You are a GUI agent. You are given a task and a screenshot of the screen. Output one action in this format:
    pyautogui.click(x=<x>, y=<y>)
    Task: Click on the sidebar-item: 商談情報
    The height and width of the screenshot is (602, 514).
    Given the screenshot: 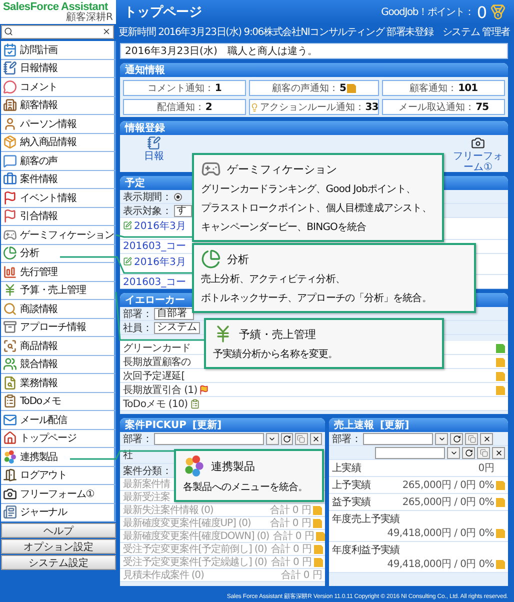 What is the action you would take?
    pyautogui.click(x=58, y=309)
    